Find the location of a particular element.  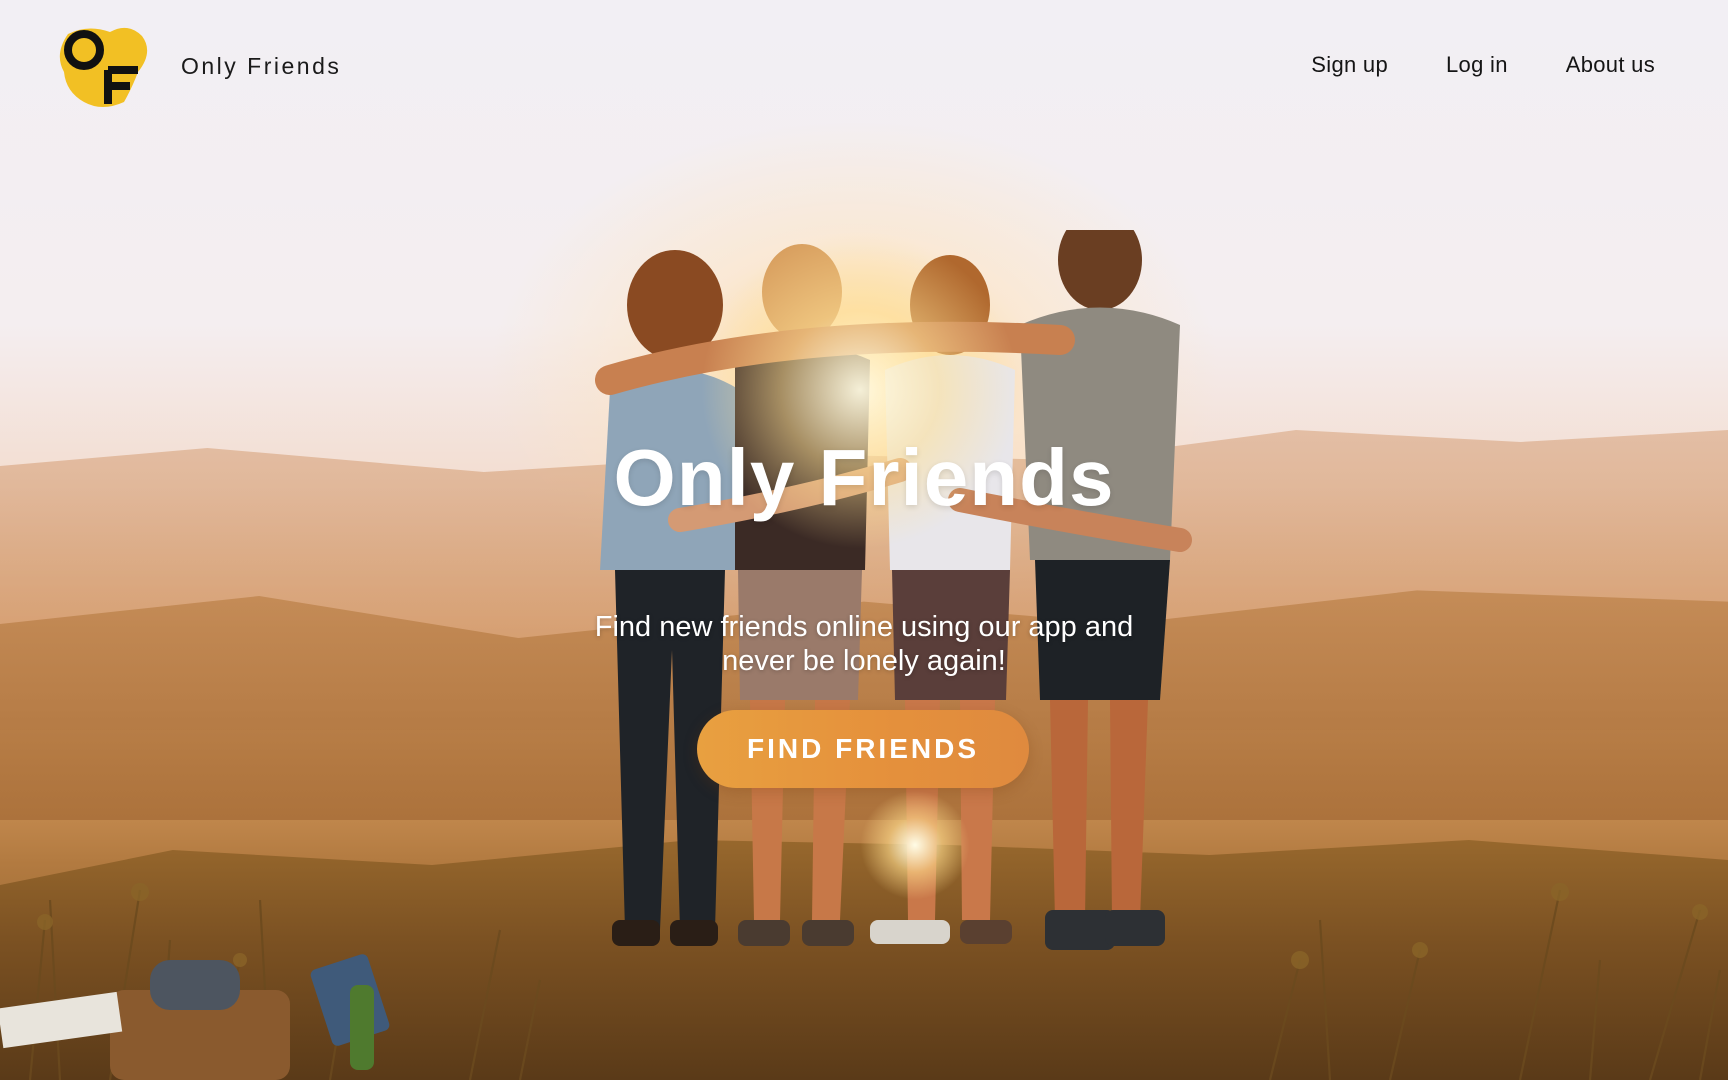

top-nav: Only Friends Sign up Log in About us is located at coordinates (864, 67).